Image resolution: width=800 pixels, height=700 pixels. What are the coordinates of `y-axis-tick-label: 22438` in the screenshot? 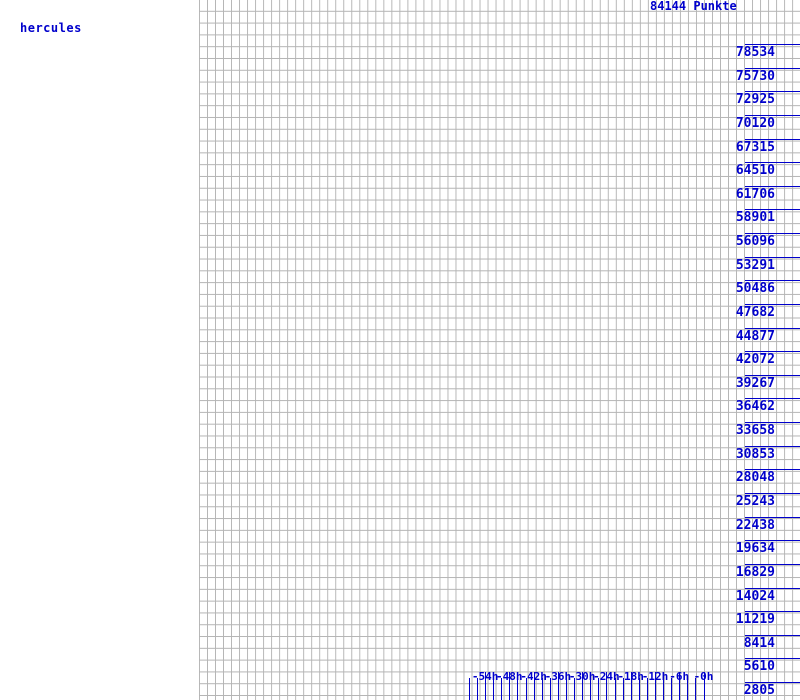 It's located at (755, 525).